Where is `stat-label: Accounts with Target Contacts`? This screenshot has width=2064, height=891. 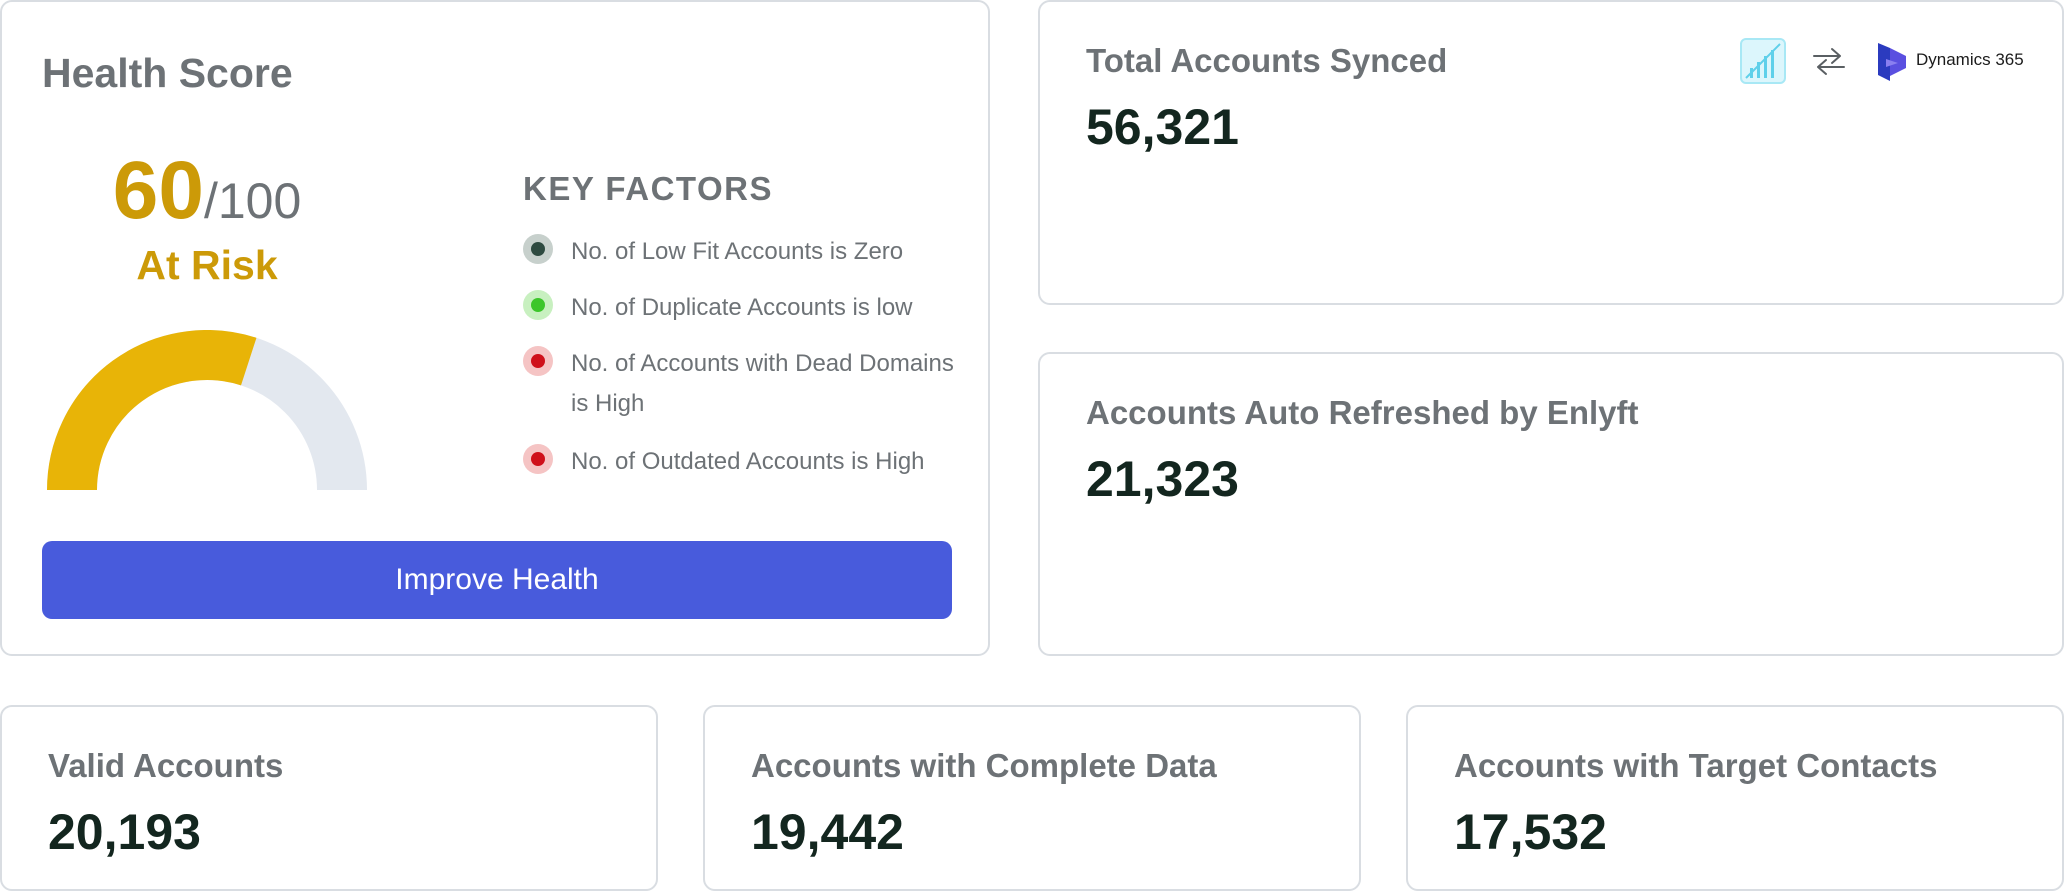 stat-label: Accounts with Target Contacts is located at coordinates (1696, 765).